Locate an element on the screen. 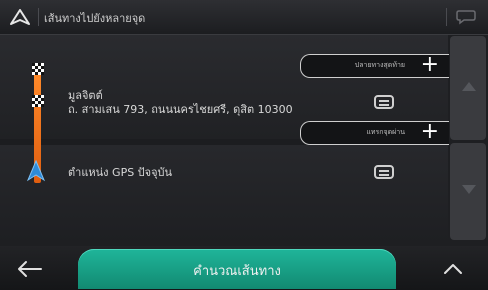  calculate-route-label: คำนวณเส้นทาง is located at coordinates (237, 271).